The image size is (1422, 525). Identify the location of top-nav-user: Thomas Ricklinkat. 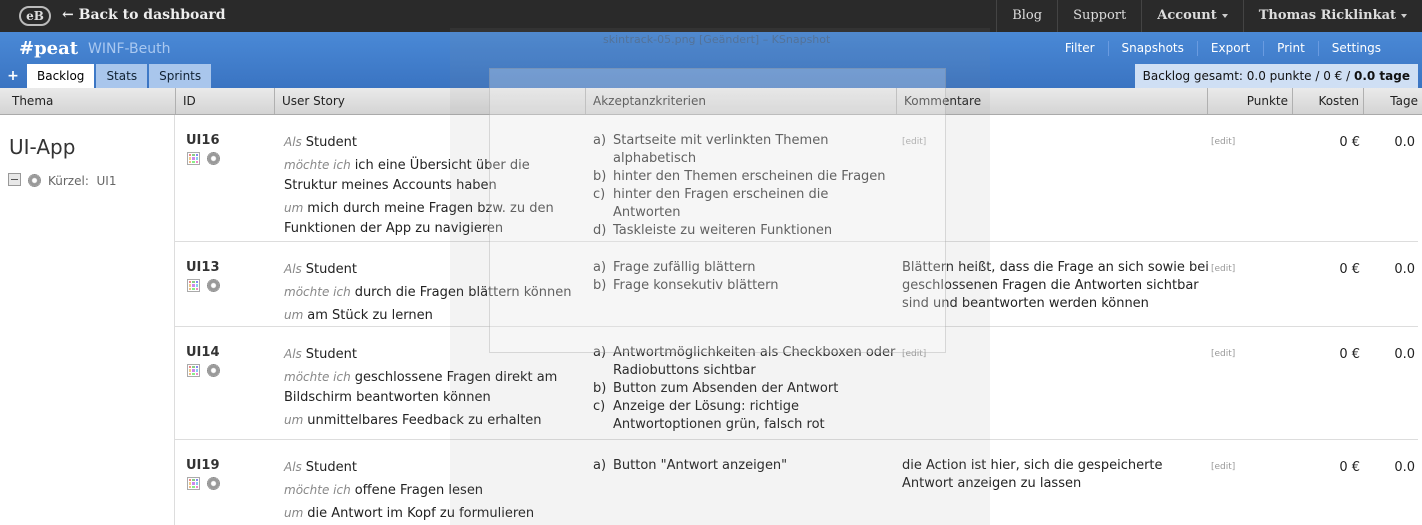
(1332, 16).